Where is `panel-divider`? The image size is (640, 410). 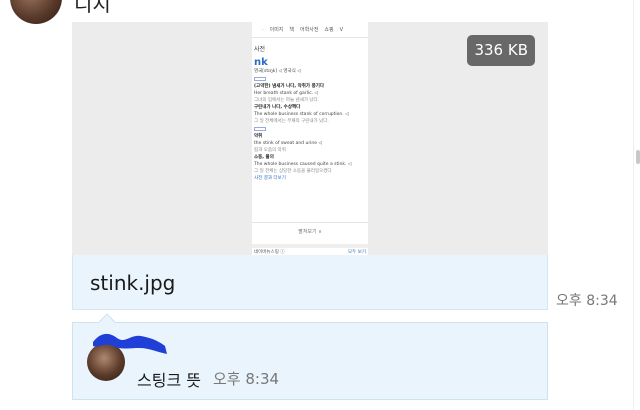 panel-divider is located at coordinates (633, 205).